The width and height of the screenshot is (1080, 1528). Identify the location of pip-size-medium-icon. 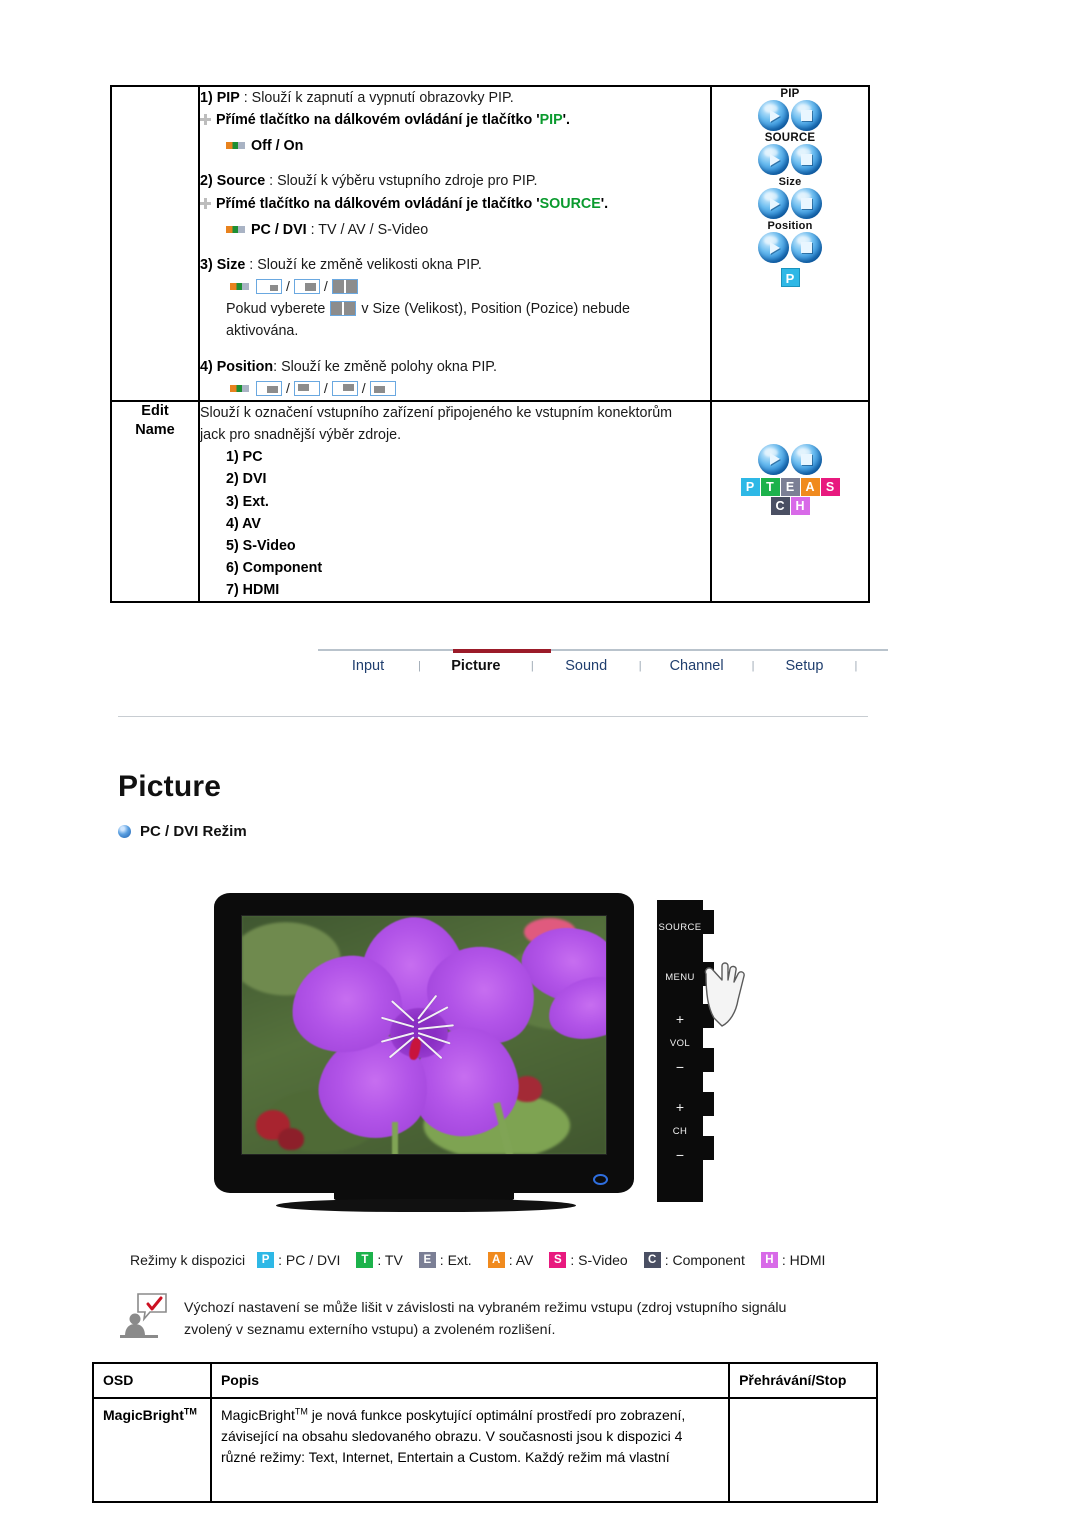
(306, 287).